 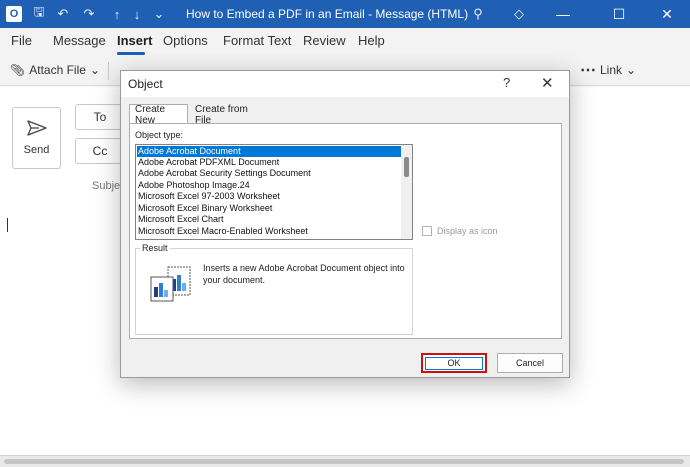 I want to click on redo-icon: ↷, so click(x=89, y=14).